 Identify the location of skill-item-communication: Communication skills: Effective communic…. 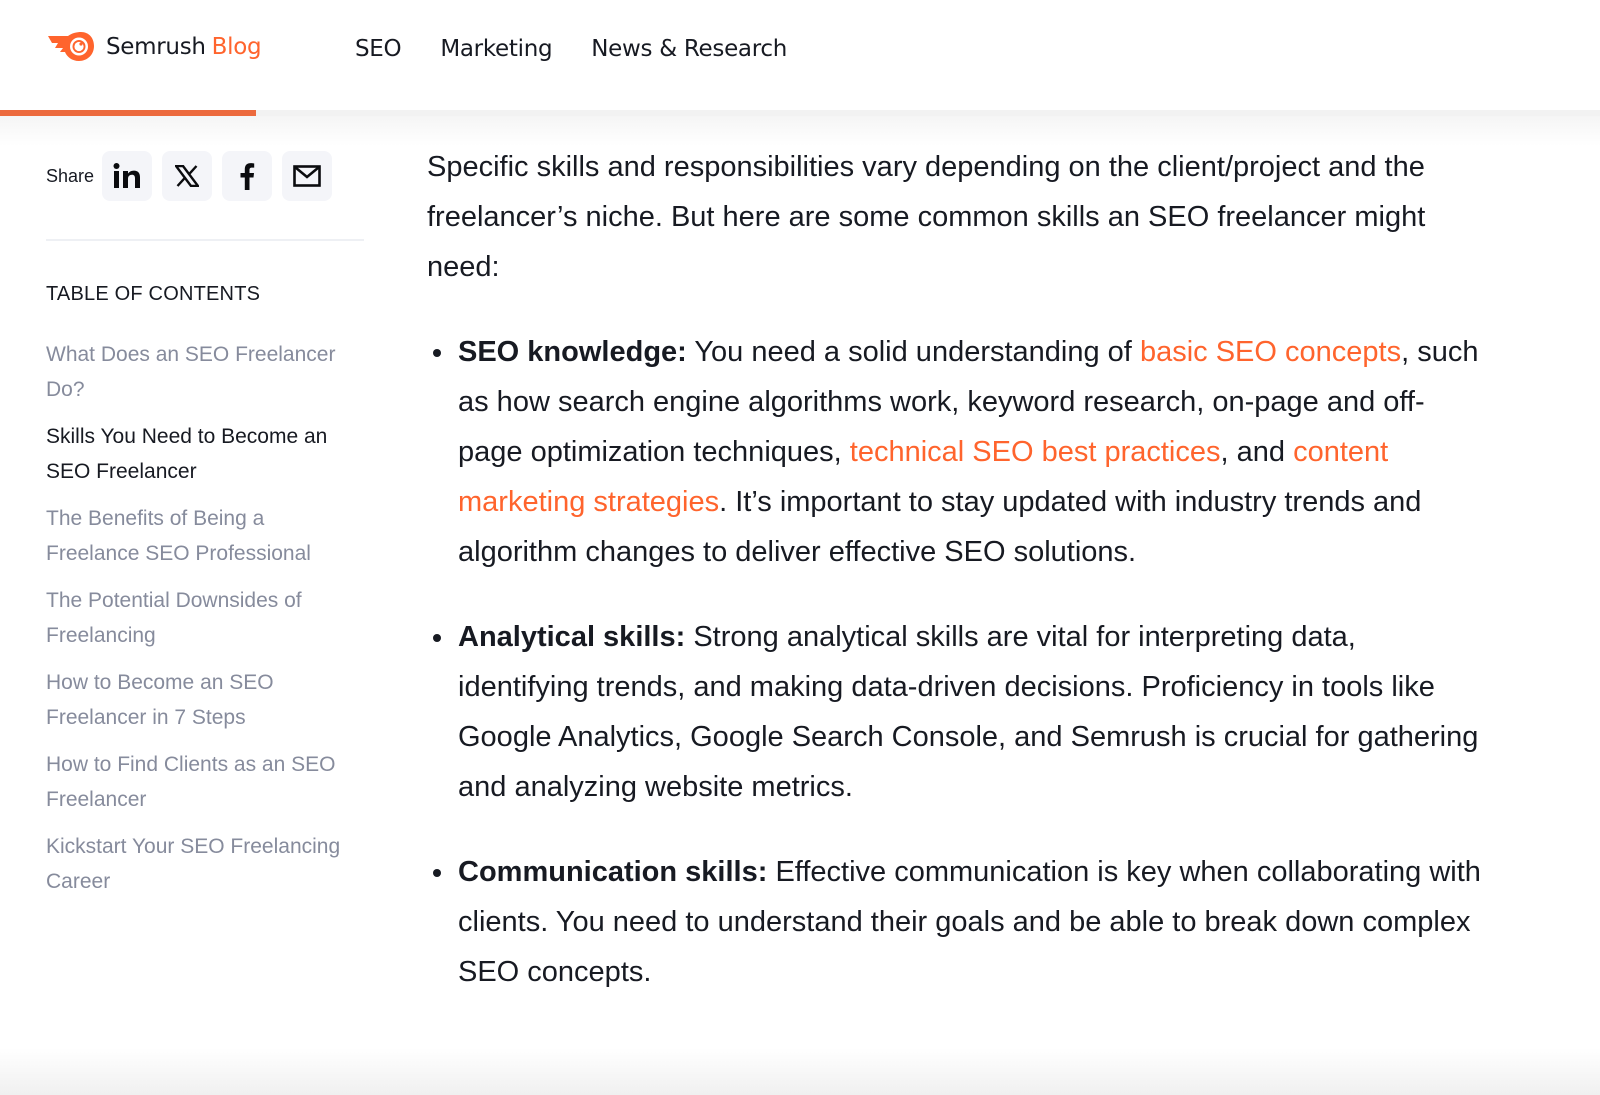
(957, 922).